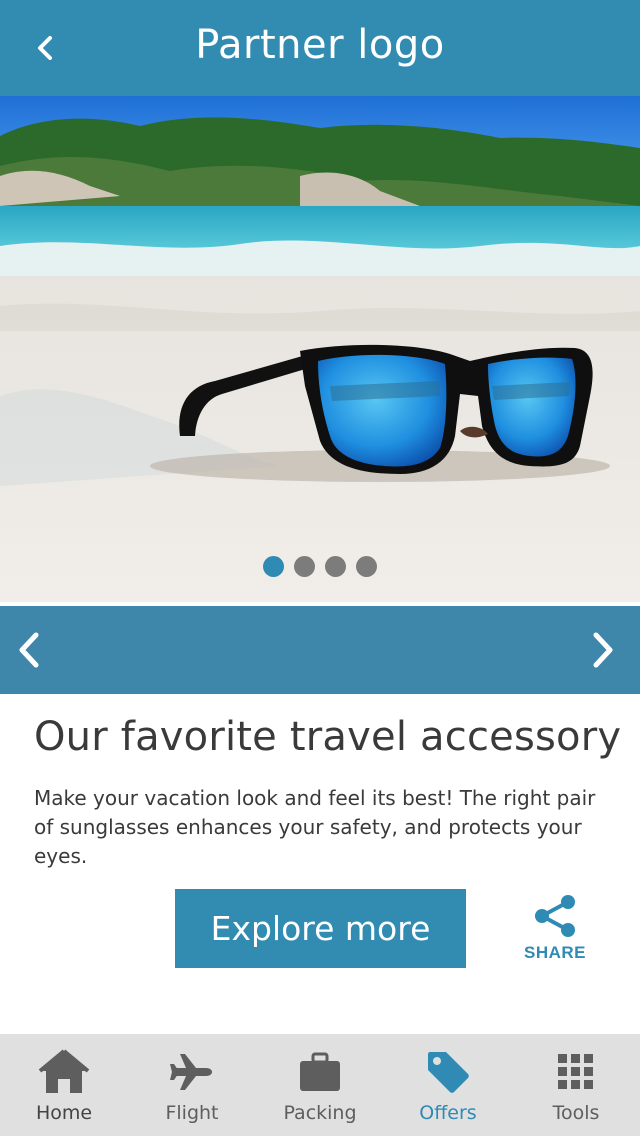 The width and height of the screenshot is (640, 1136). Describe the element at coordinates (575, 1071) in the screenshot. I see `grid-icon` at that location.